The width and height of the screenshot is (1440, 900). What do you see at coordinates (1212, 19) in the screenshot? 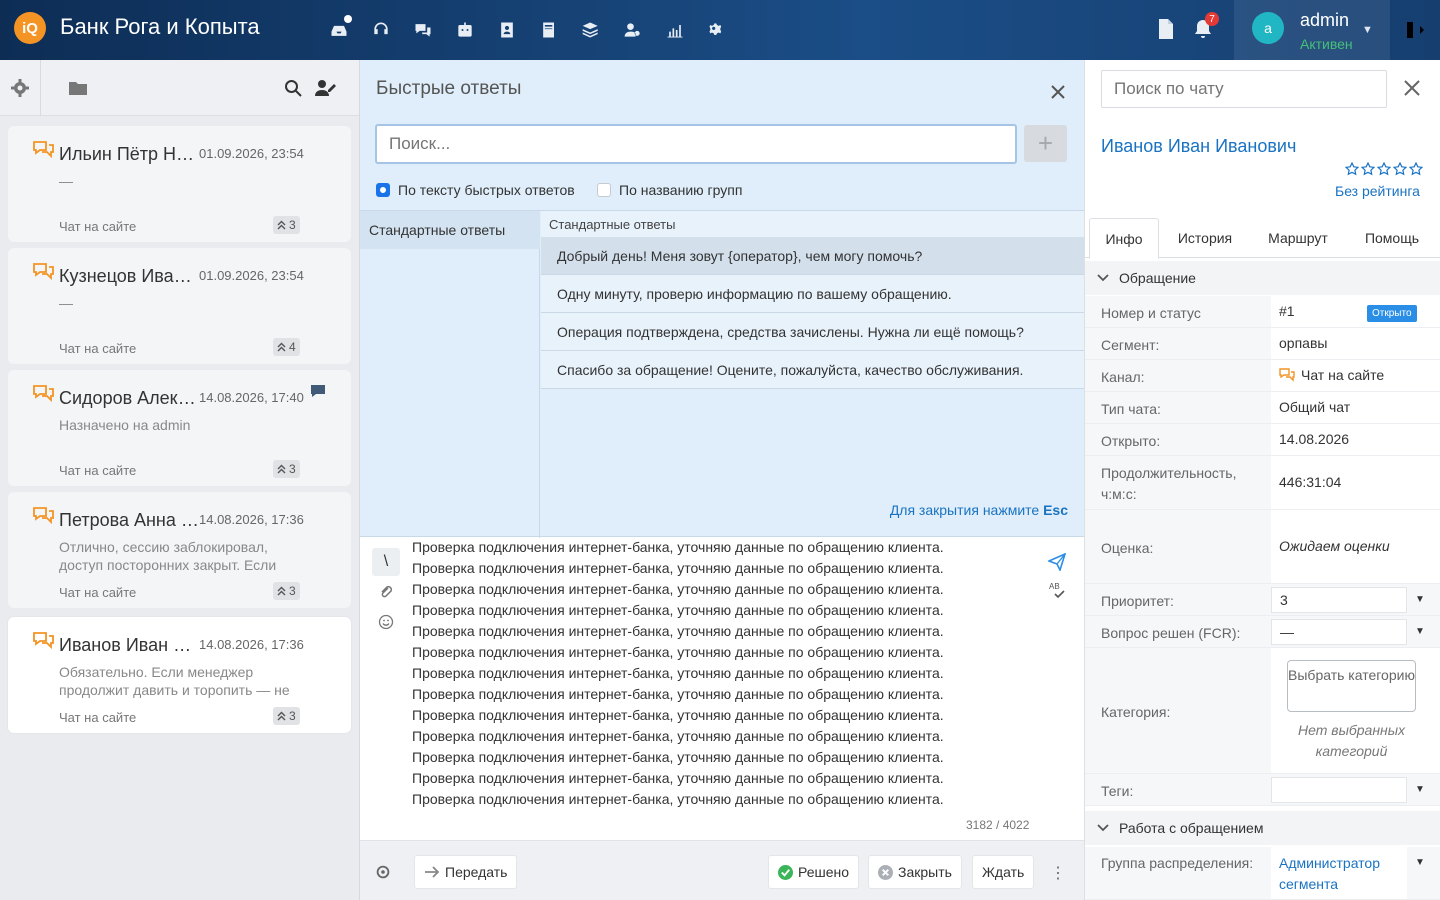
I see `notifications-badge: 7` at bounding box center [1212, 19].